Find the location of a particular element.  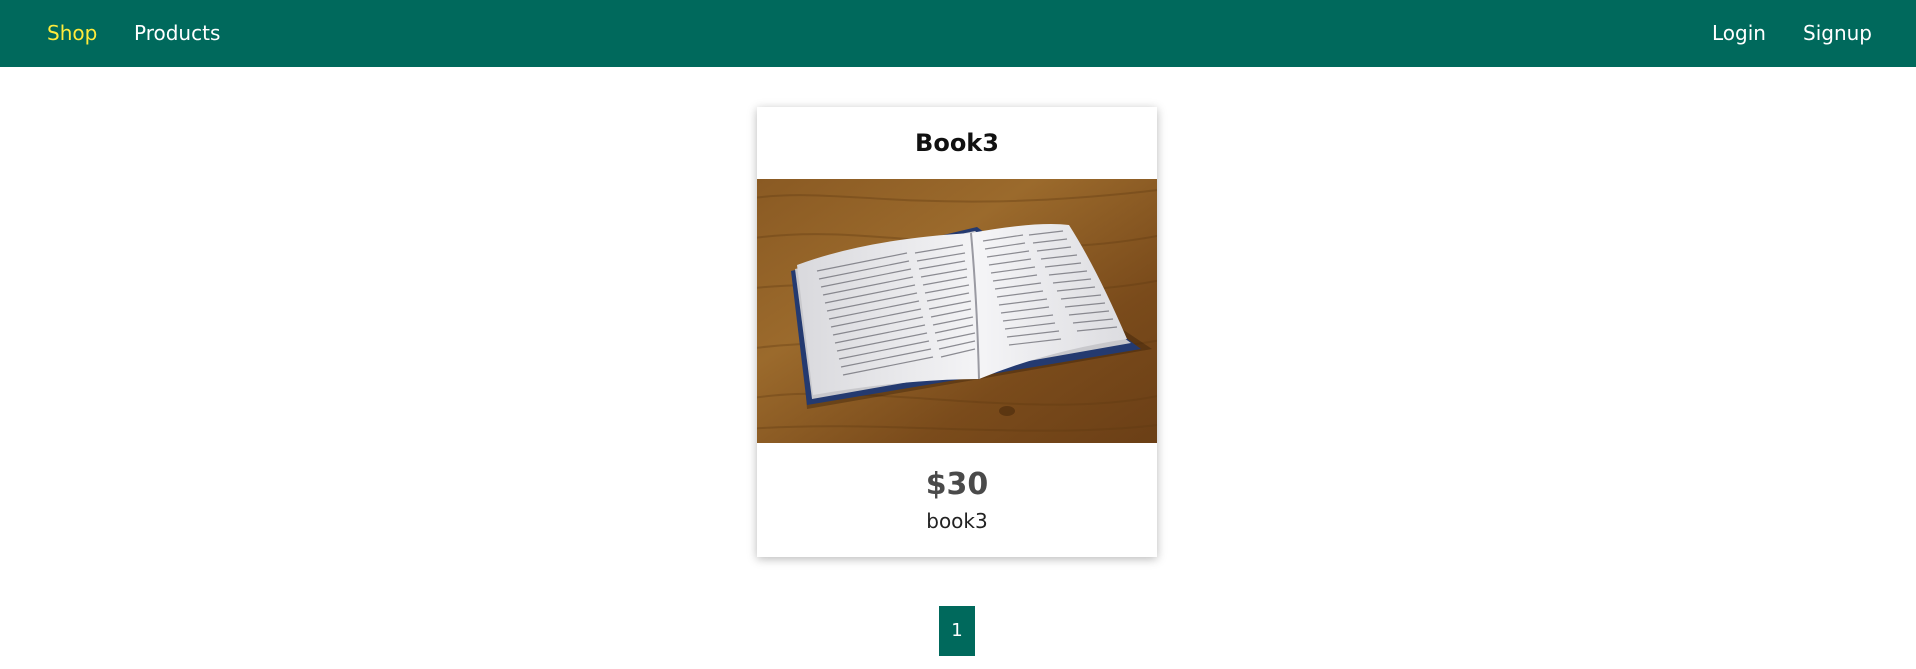

product-card: Book3 $30 book3 is located at coordinates (957, 332).